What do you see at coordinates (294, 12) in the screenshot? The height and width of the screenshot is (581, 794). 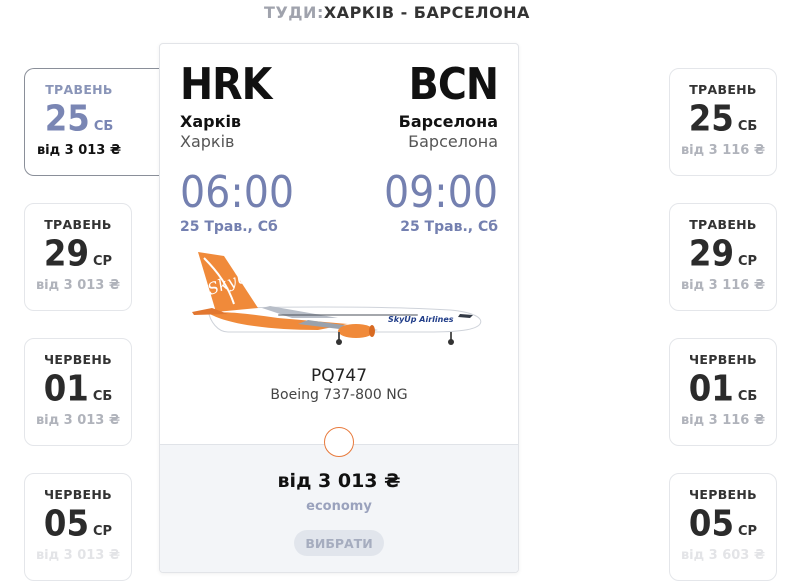 I see `route-direction-label: ТУДИ:` at bounding box center [294, 12].